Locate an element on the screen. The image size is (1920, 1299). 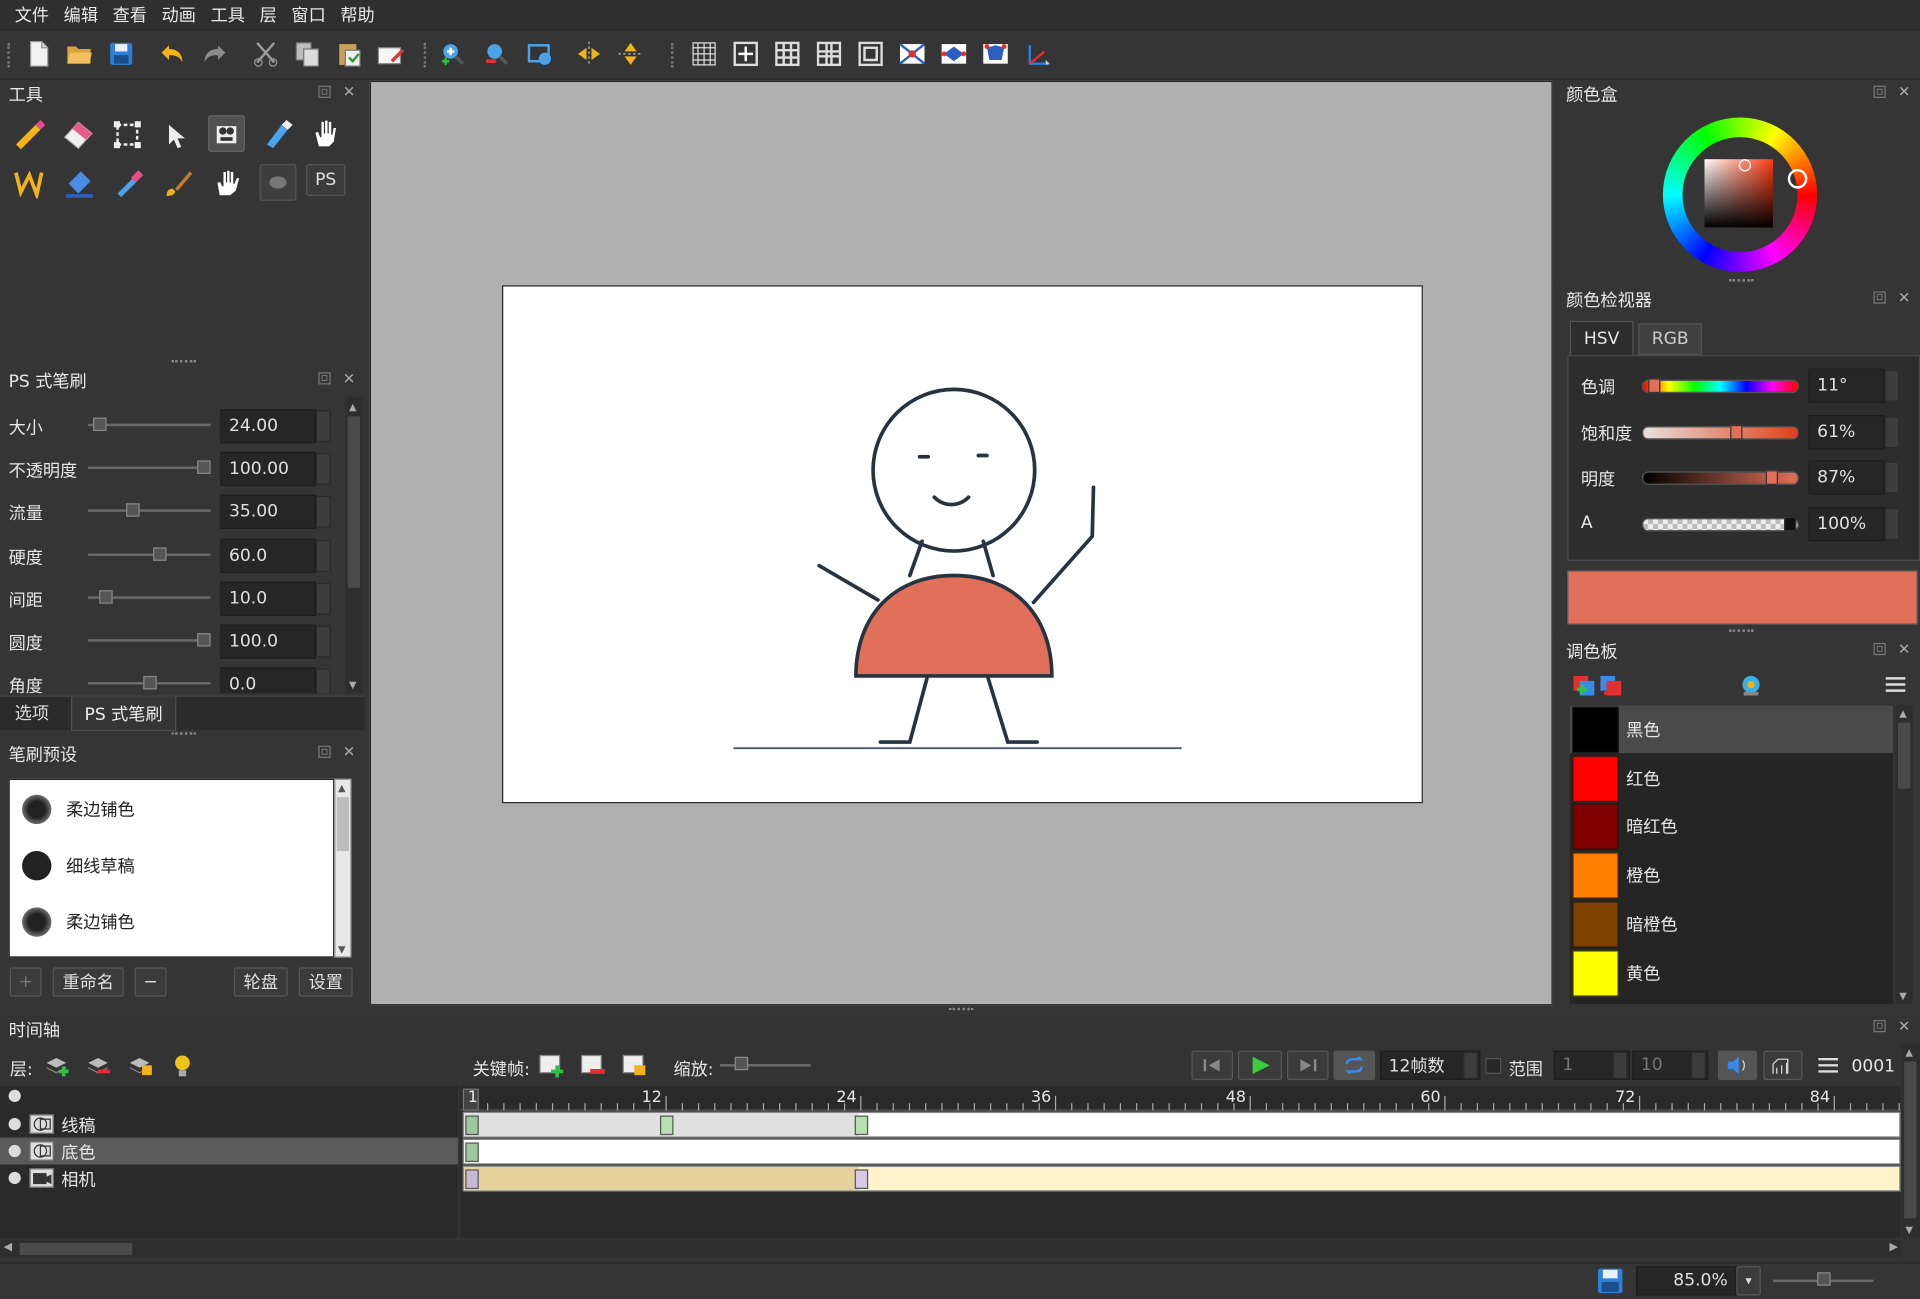
hue-wheel is located at coordinates (1740, 194).